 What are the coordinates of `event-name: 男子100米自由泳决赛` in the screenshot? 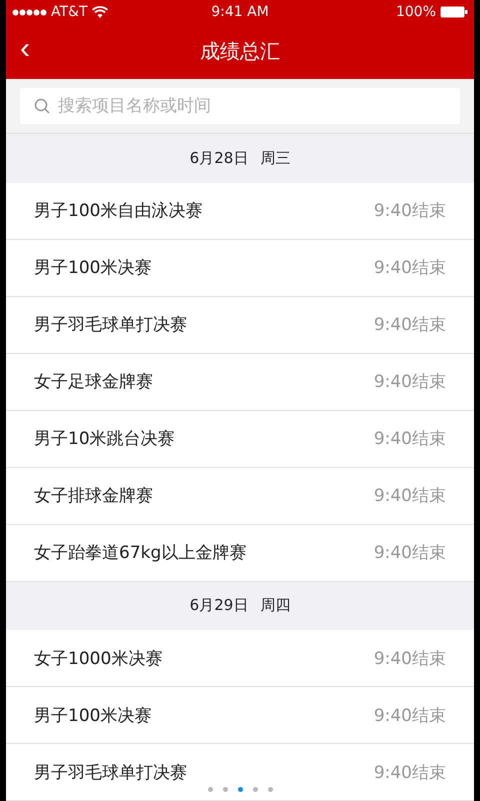 It's located at (118, 211).